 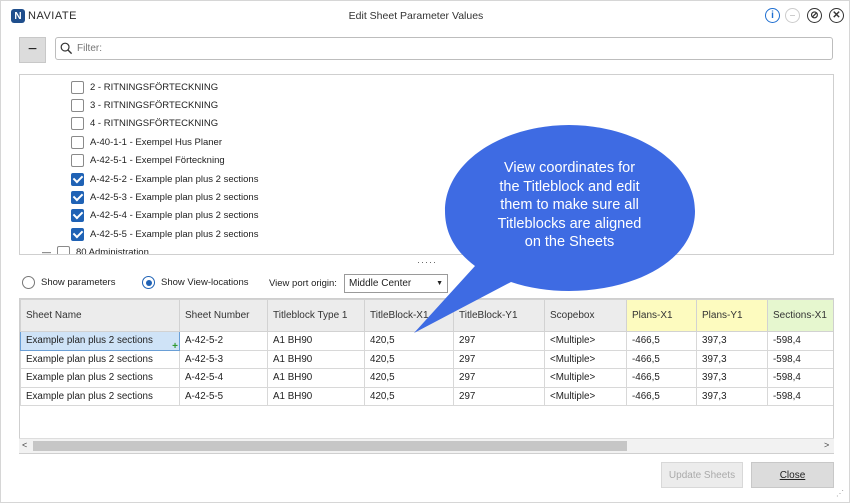 I want to click on close-icon: ✕, so click(x=836, y=15).